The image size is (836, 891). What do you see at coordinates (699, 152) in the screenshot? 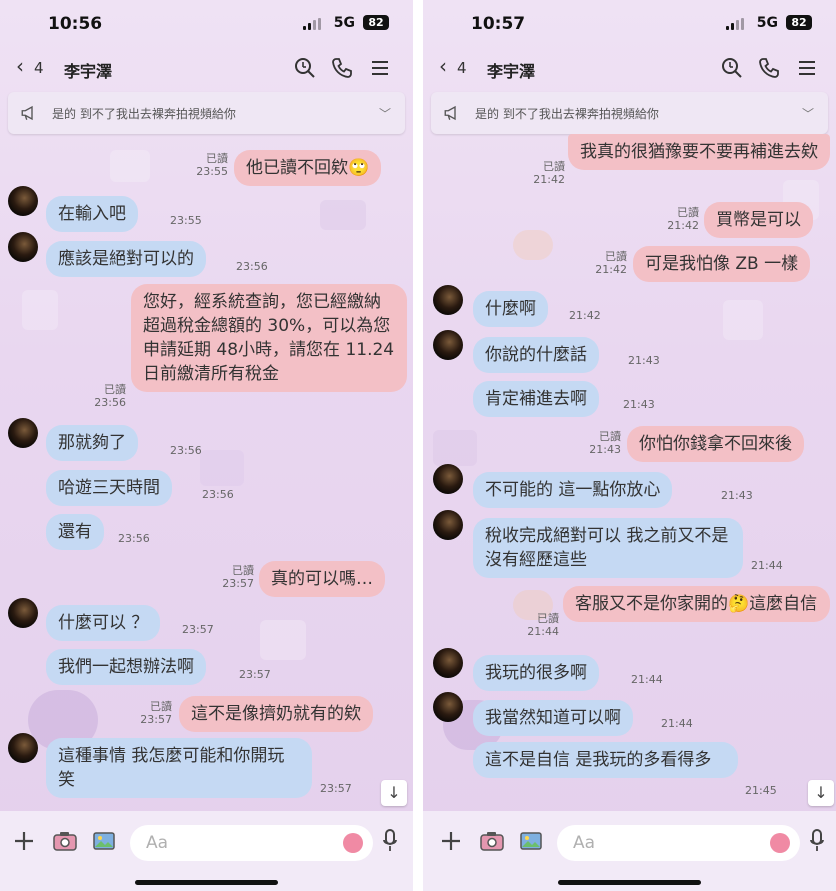
I see `message-bubble-out: 我真的很猶豫要不要再補進去欸` at bounding box center [699, 152].